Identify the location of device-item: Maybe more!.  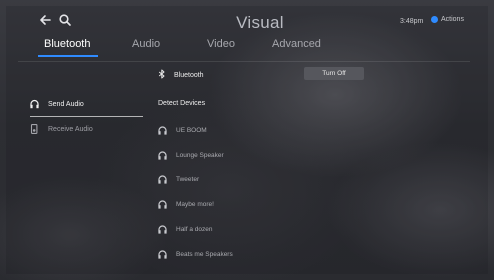
(186, 204).